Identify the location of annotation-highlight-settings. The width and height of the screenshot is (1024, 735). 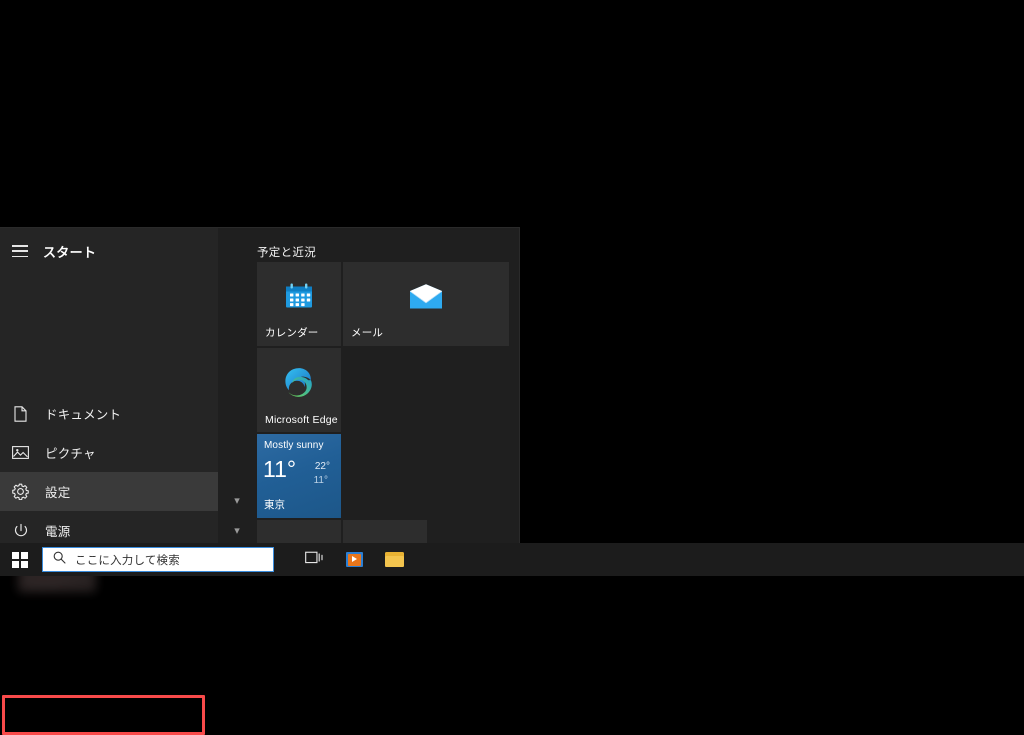
(103, 715).